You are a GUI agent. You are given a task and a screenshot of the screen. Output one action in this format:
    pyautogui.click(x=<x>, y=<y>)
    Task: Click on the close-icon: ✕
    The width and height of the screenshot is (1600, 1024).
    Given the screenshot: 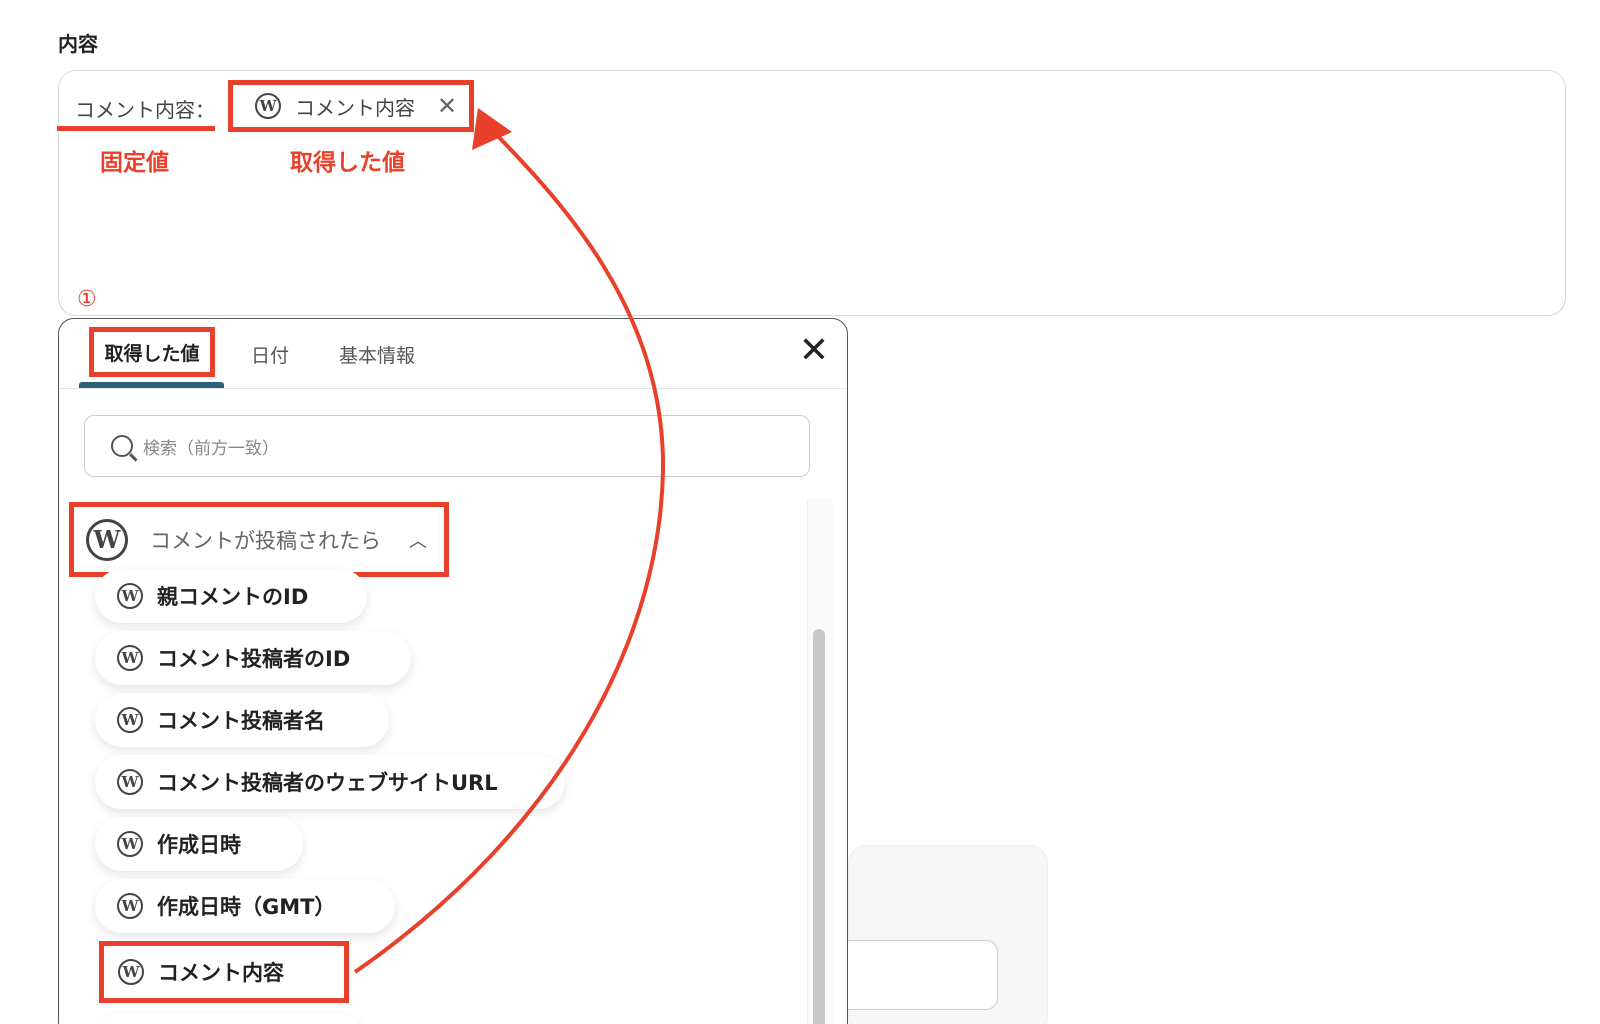 What is the action you would take?
    pyautogui.click(x=814, y=351)
    